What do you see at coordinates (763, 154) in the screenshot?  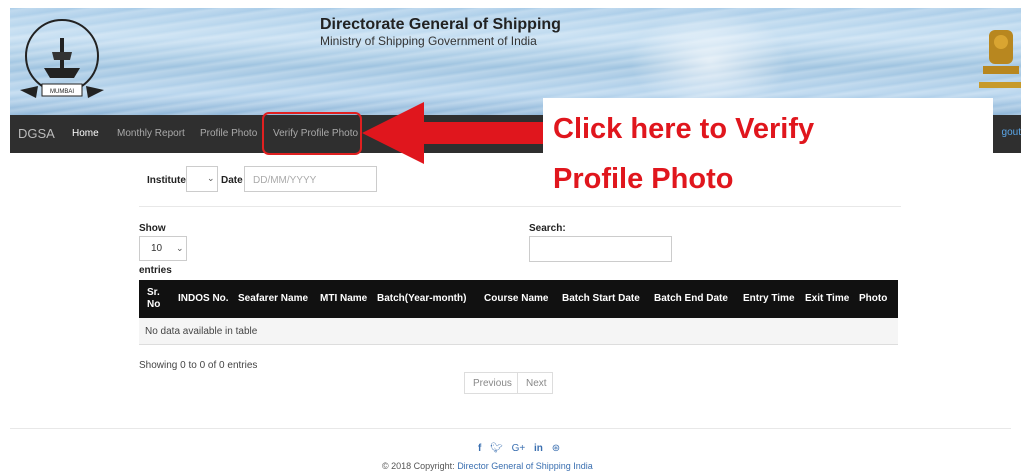 I see `callout-text: Click here to Verify Profile Photo` at bounding box center [763, 154].